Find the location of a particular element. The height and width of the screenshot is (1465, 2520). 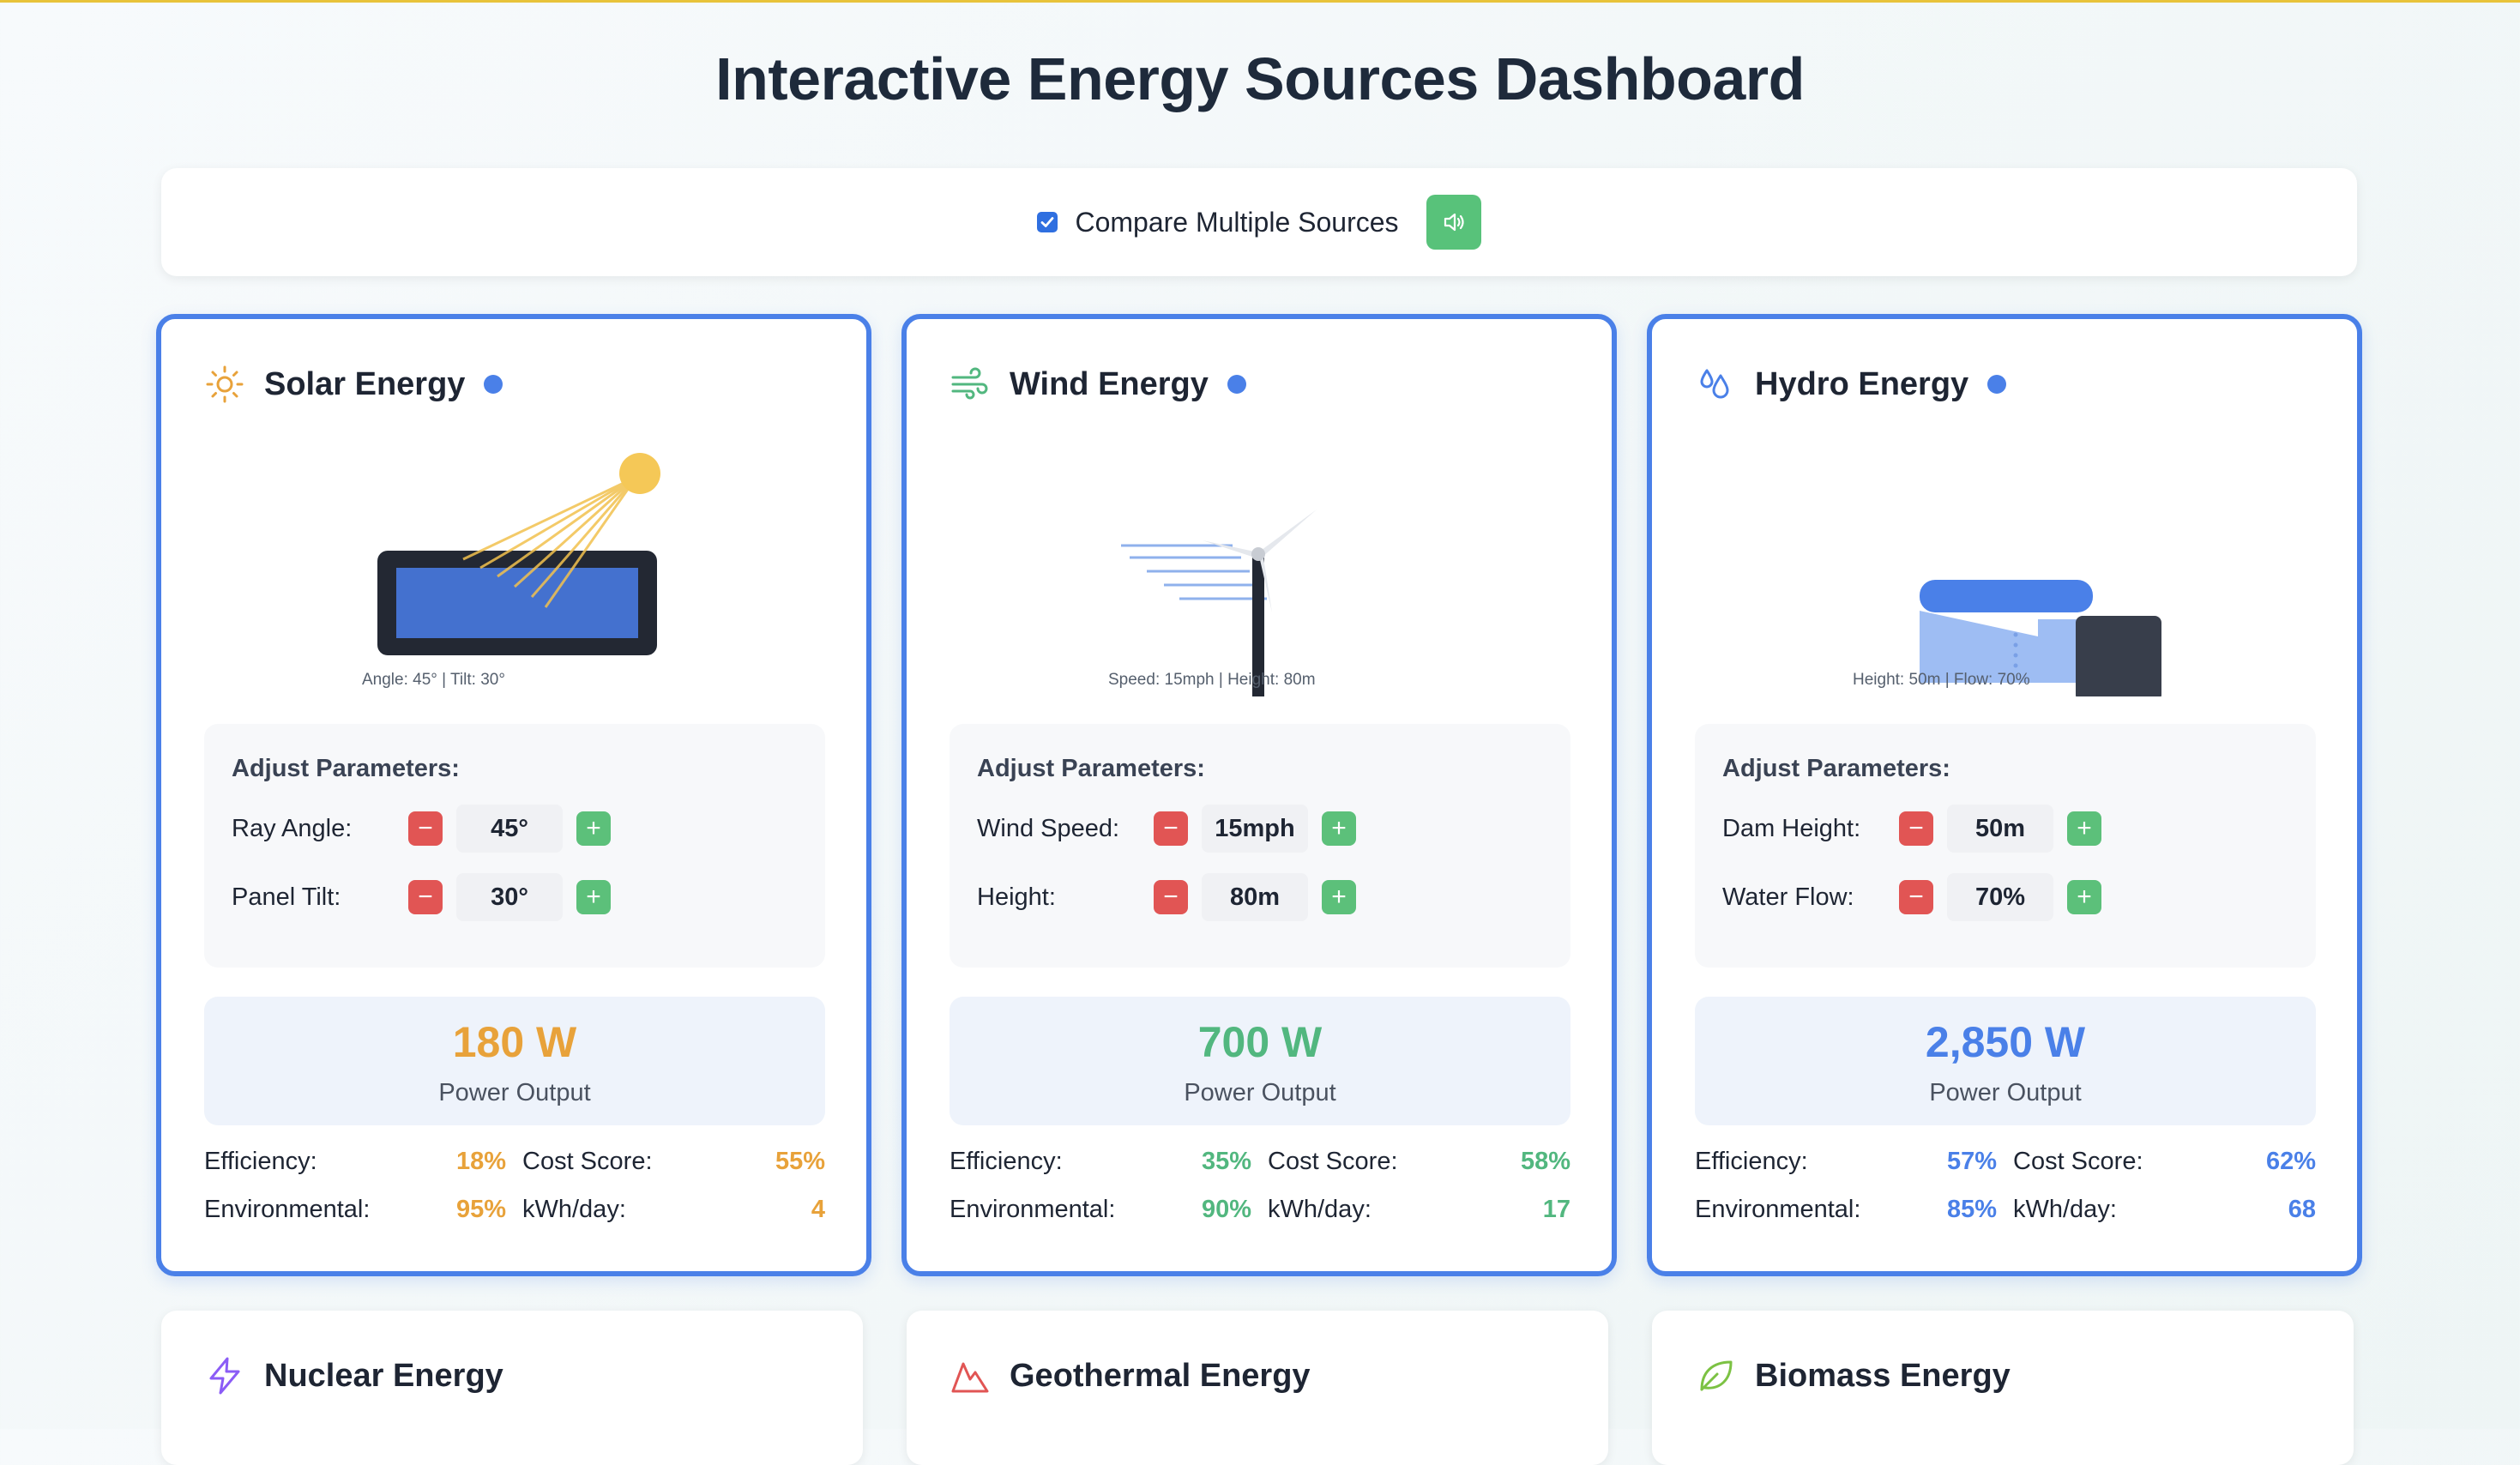

wind-turbine-illustration is located at coordinates (1219, 603).